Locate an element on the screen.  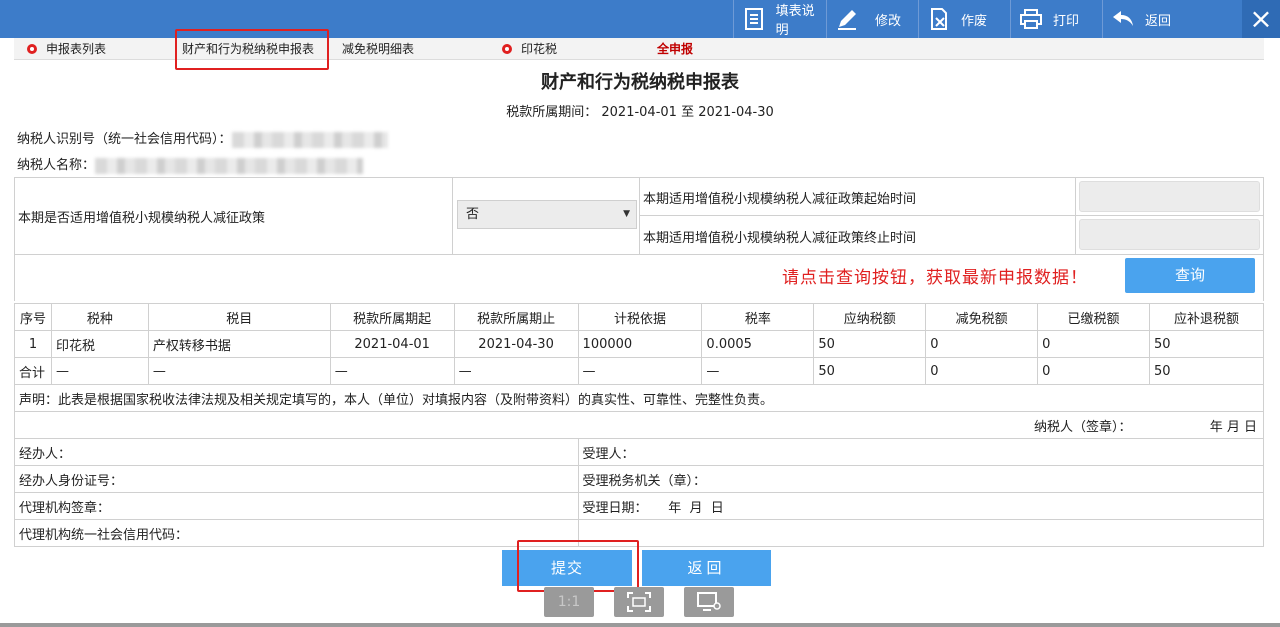
query-button: 查询 is located at coordinates (1190, 275).